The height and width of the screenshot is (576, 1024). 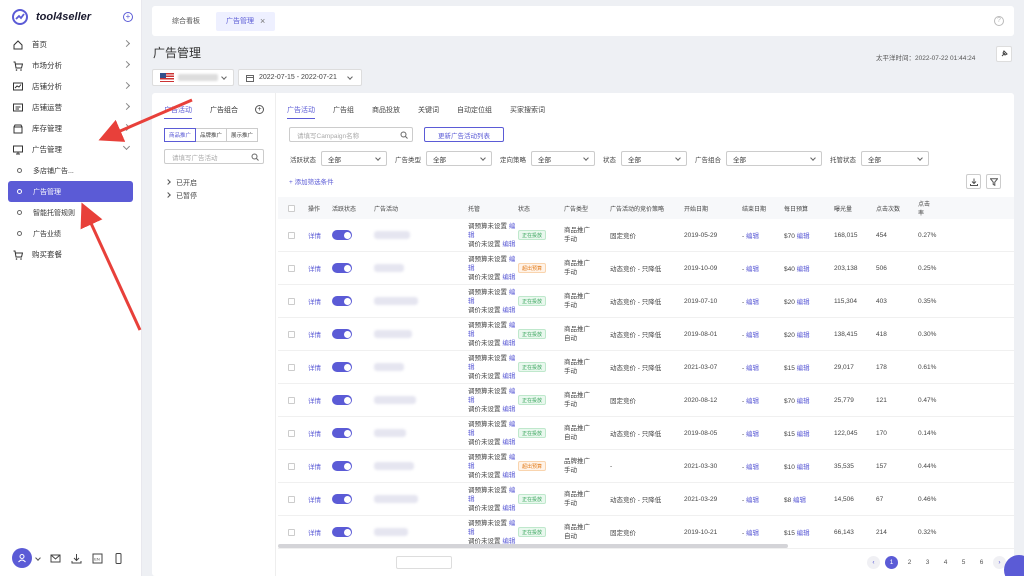 I want to click on logo: tool4seller, so click(x=70, y=17).